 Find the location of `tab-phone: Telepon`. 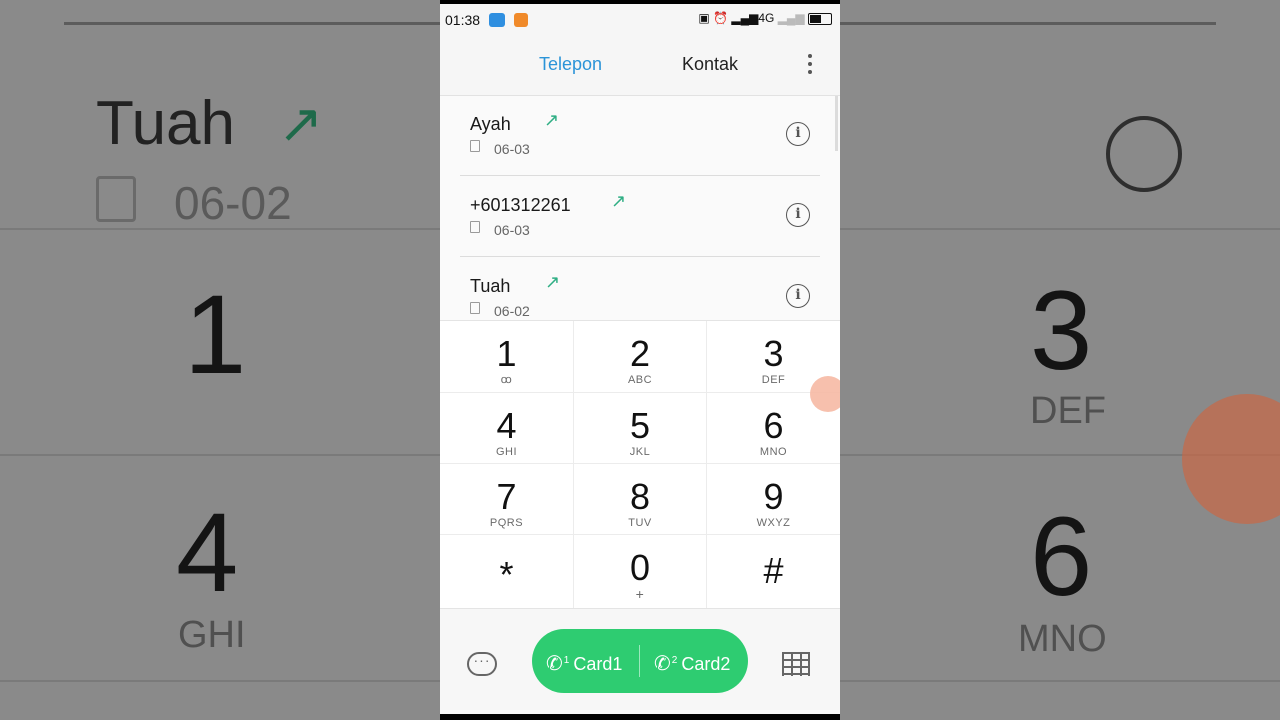

tab-phone: Telepon is located at coordinates (570, 64).